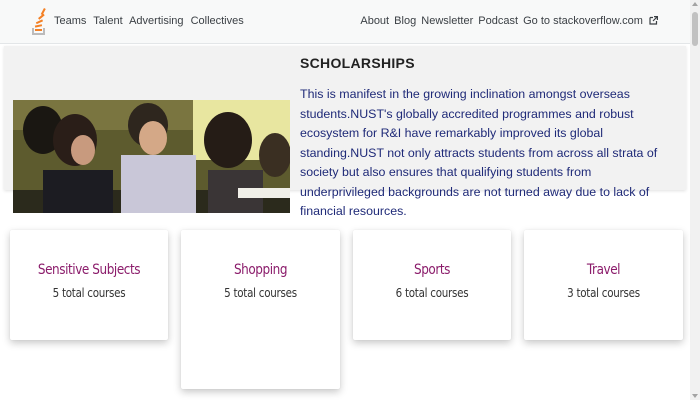  Describe the element at coordinates (603, 293) in the screenshot. I see `category-course-count: 3 total courses` at that location.